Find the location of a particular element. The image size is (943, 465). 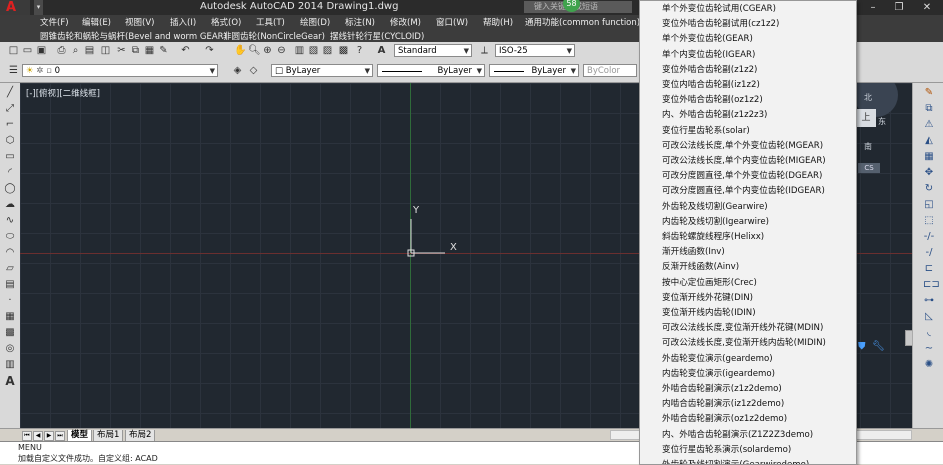

spline-icon: ∿ is located at coordinates (10, 221).